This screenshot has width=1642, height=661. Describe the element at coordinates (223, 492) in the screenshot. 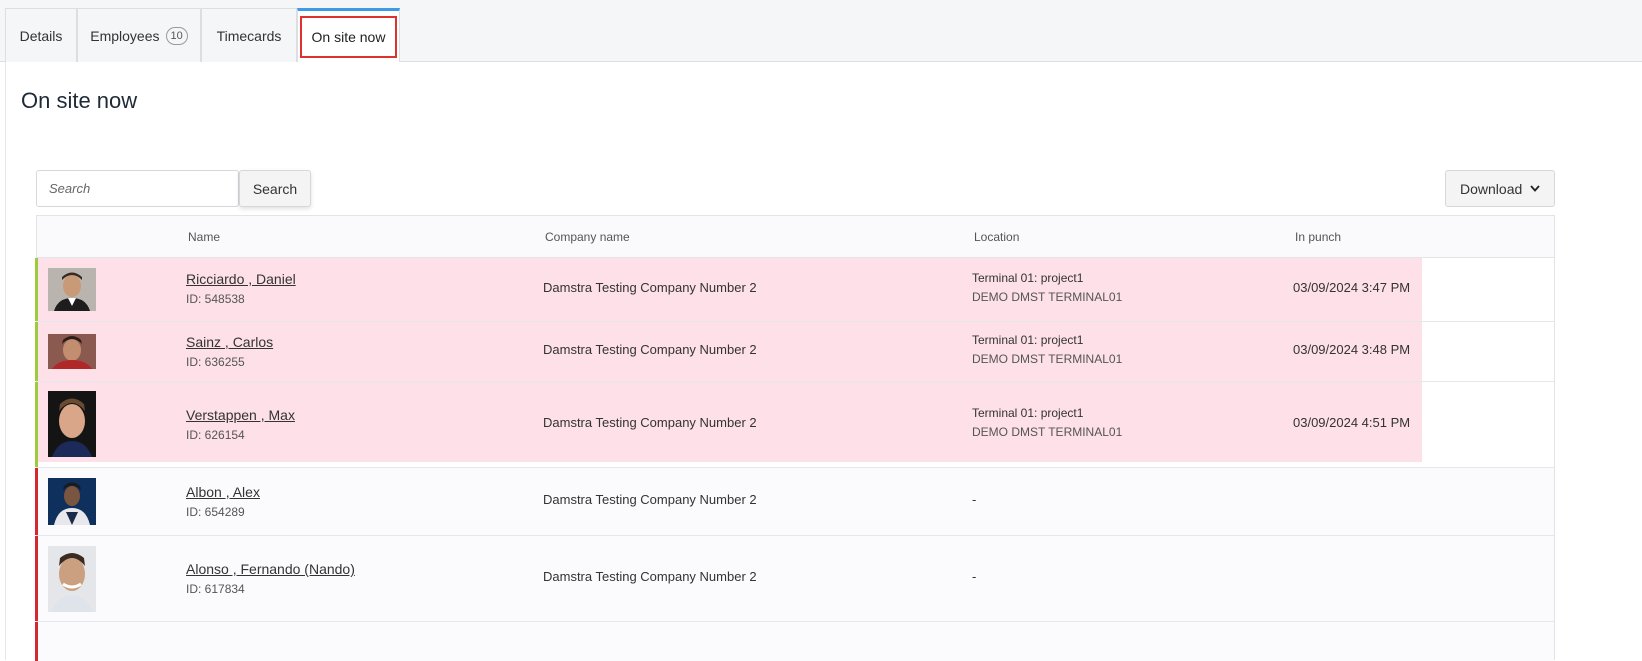

I see `employee-name-link: Albon , Alex` at that location.